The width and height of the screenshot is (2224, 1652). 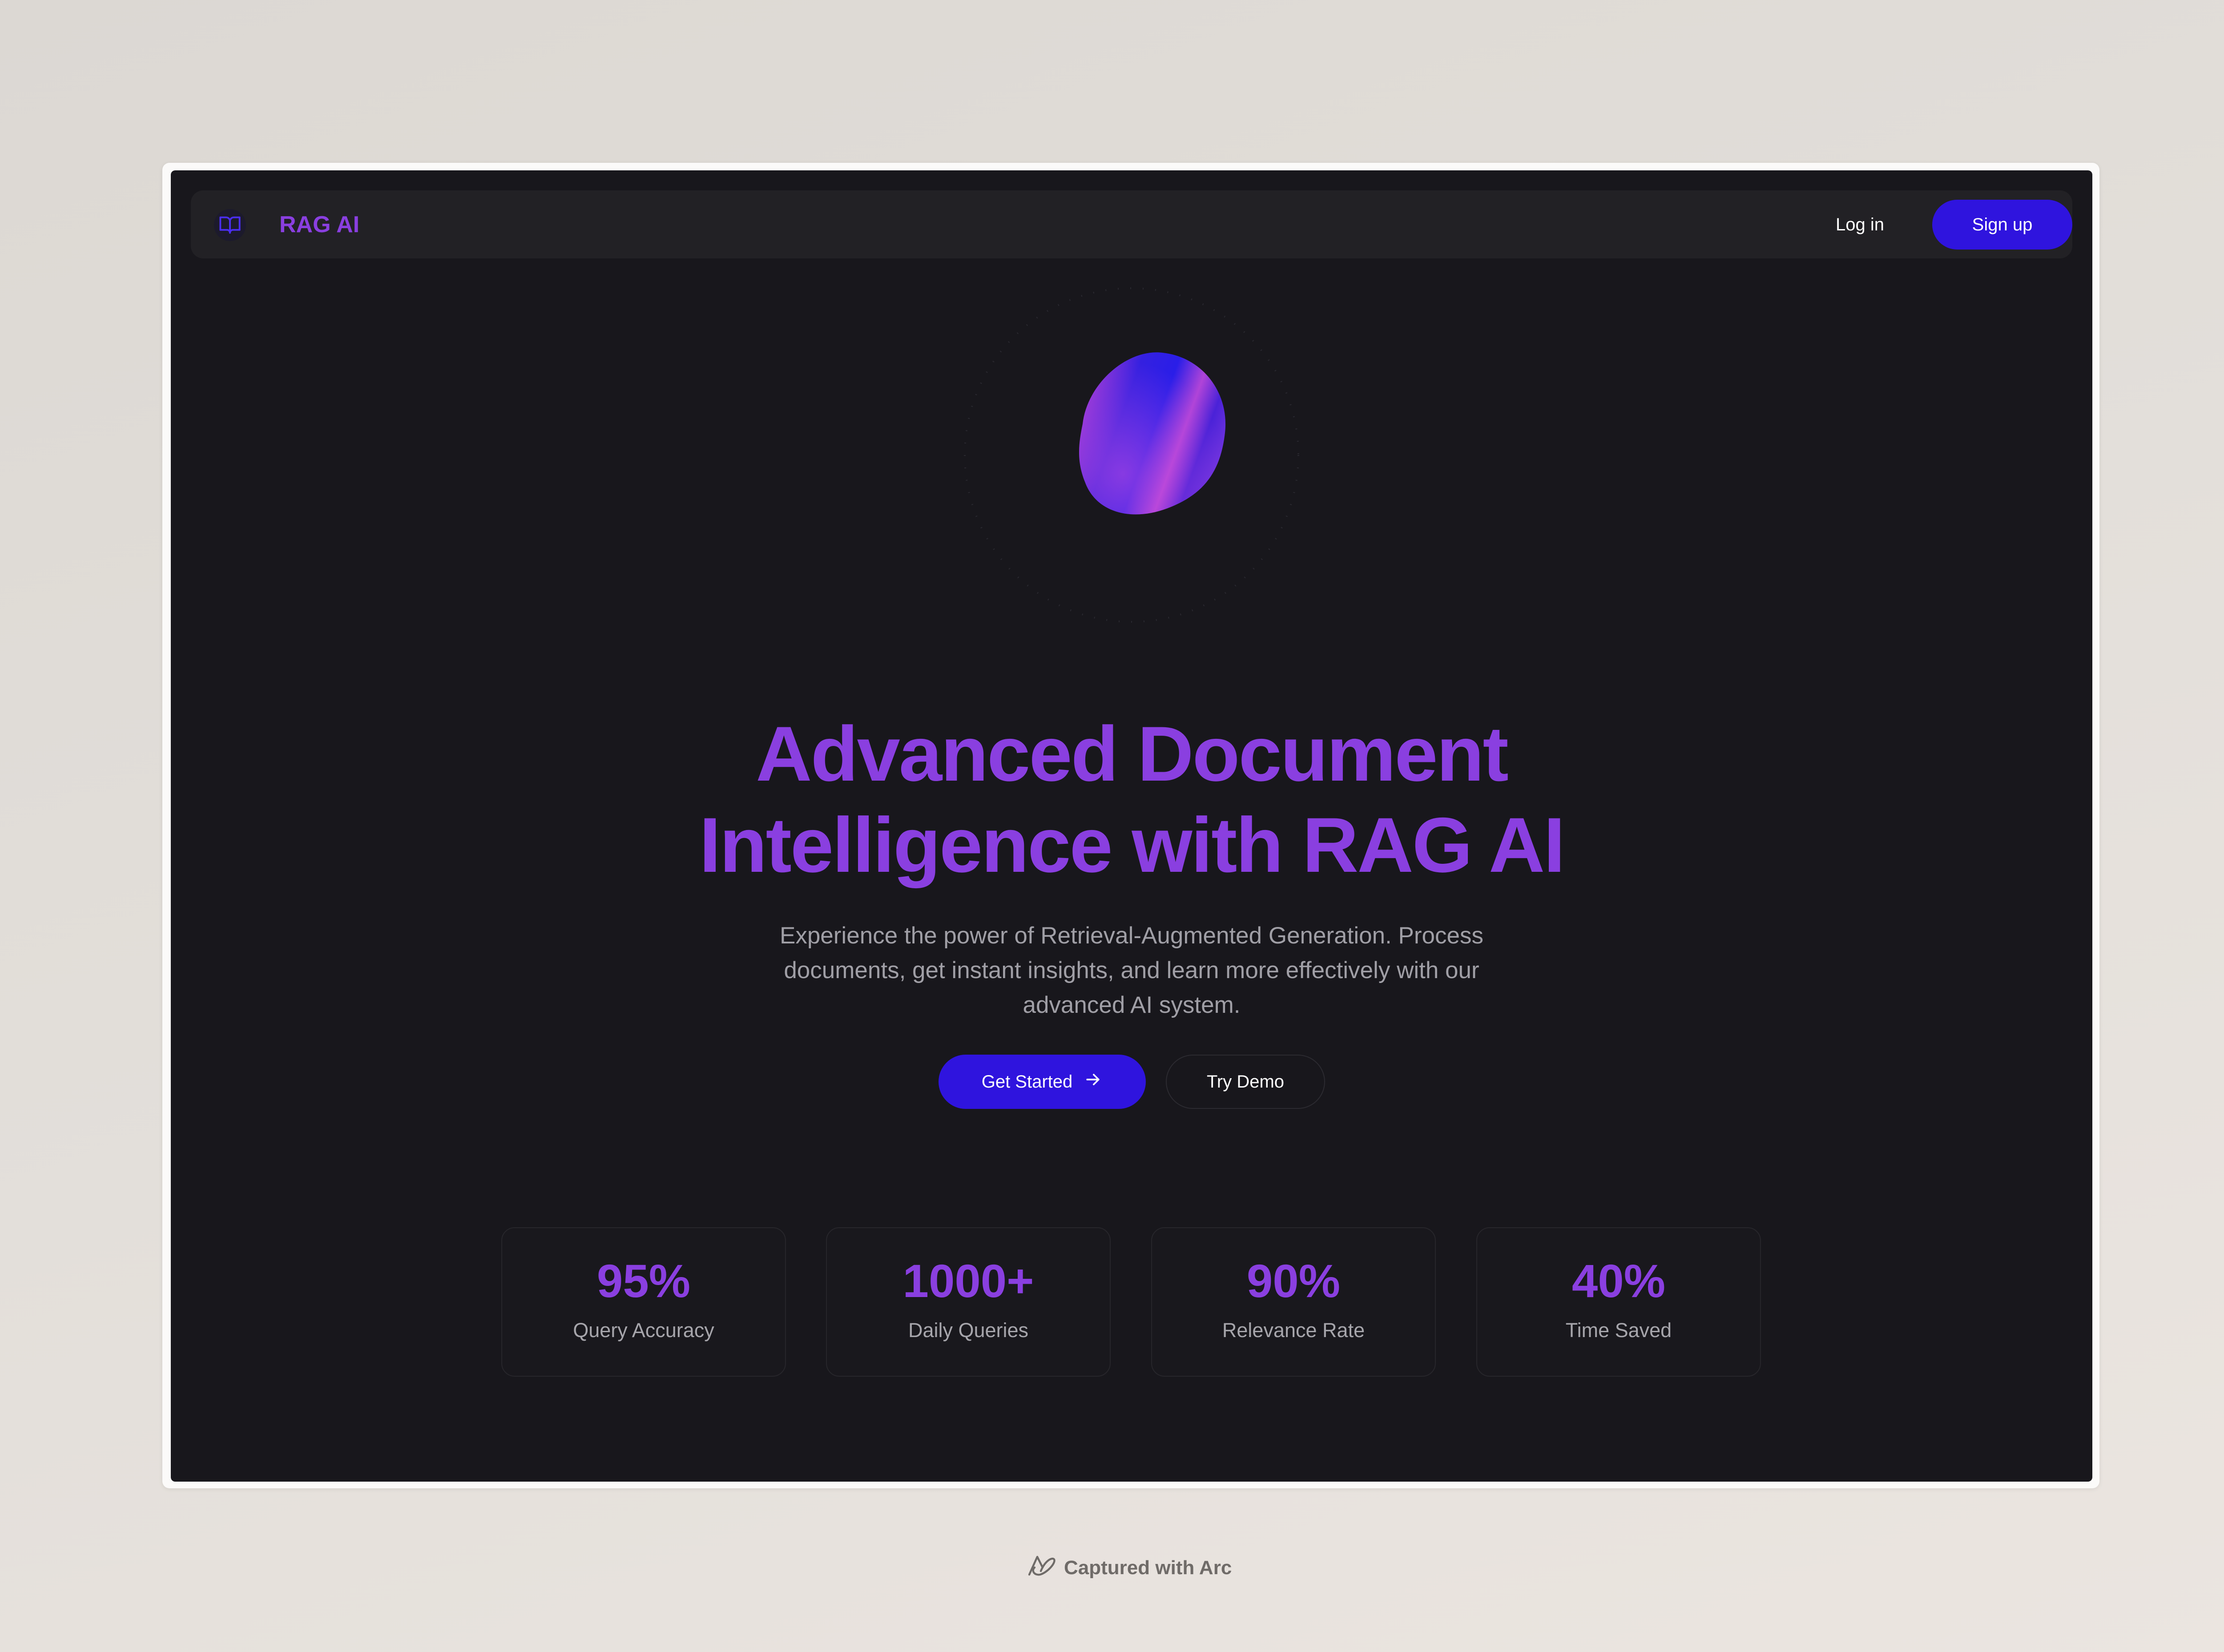 What do you see at coordinates (1132, 754) in the screenshot?
I see `headline-line-1: Advanced Document` at bounding box center [1132, 754].